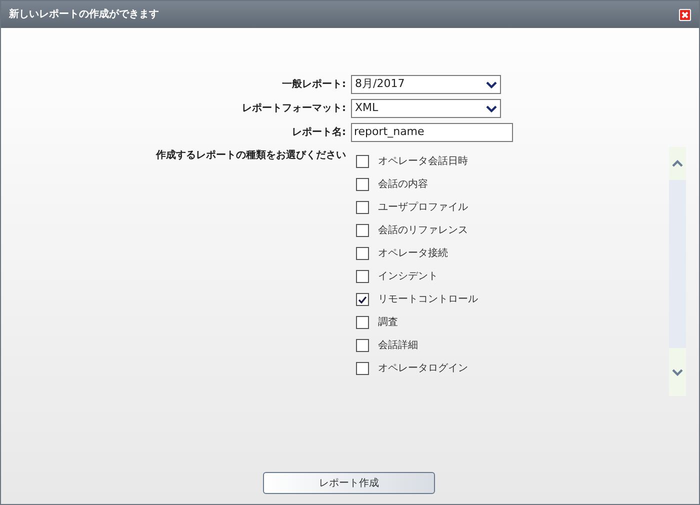  Describe the element at coordinates (251, 155) in the screenshot. I see `section-label: 作成するレポートの種類をお選びください` at that location.